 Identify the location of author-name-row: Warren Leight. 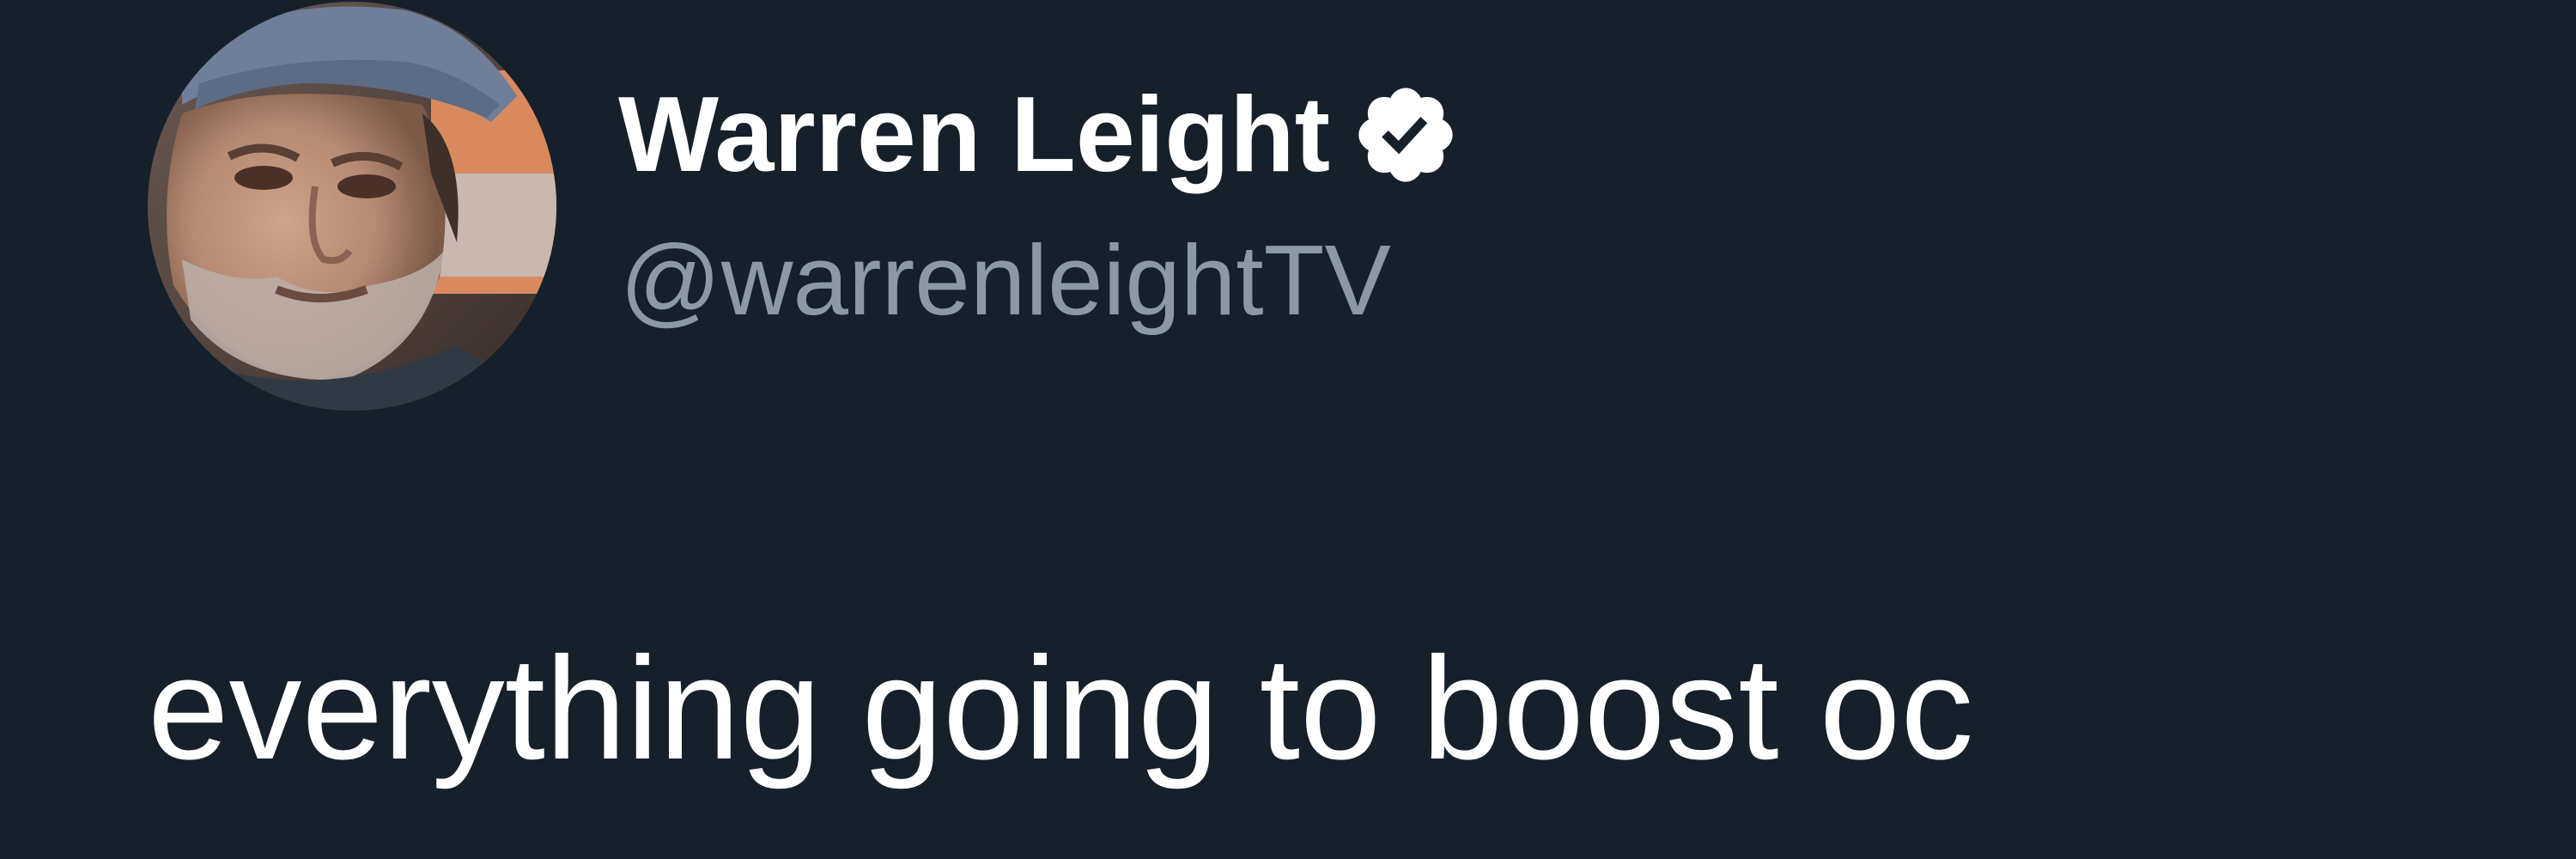
(1039, 135).